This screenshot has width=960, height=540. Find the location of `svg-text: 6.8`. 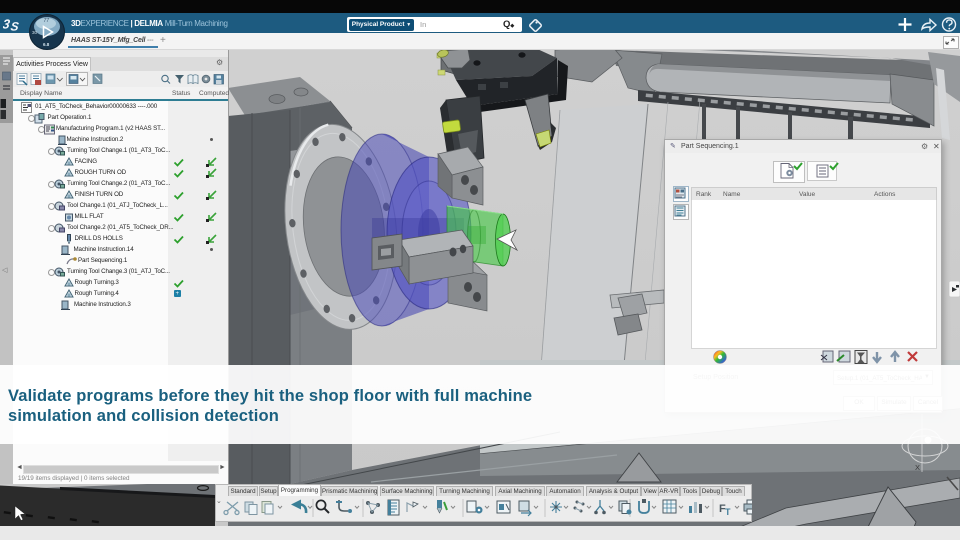

svg-text: 6.8 is located at coordinates (46, 44).